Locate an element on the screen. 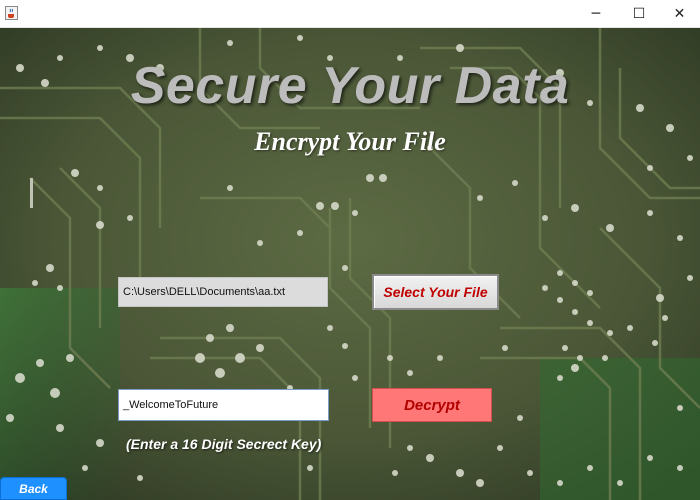 This screenshot has height=500, width=700. title-bar: ─ ☐ ✕ is located at coordinates (350, 14).